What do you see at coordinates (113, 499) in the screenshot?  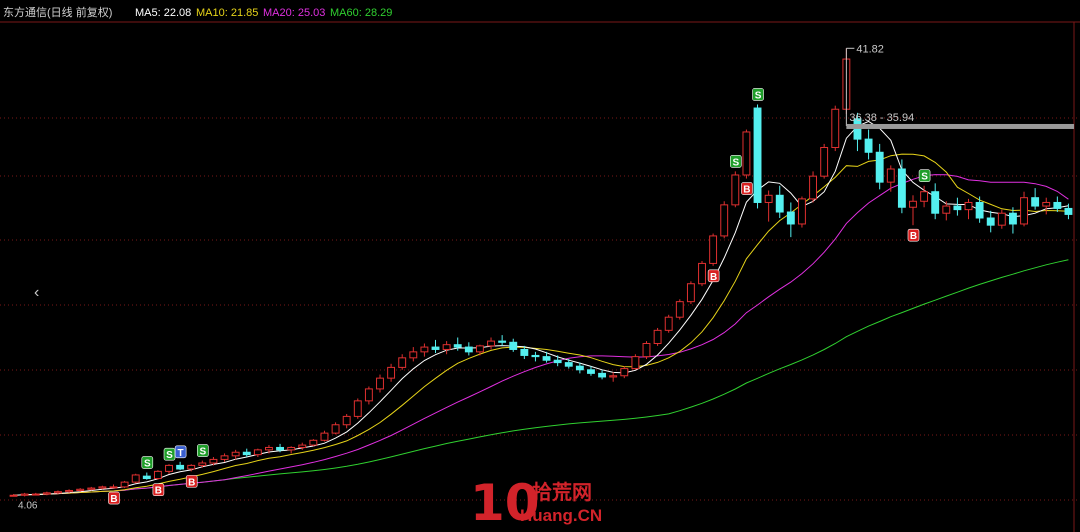 I see `signal-label-0: B` at bounding box center [113, 499].